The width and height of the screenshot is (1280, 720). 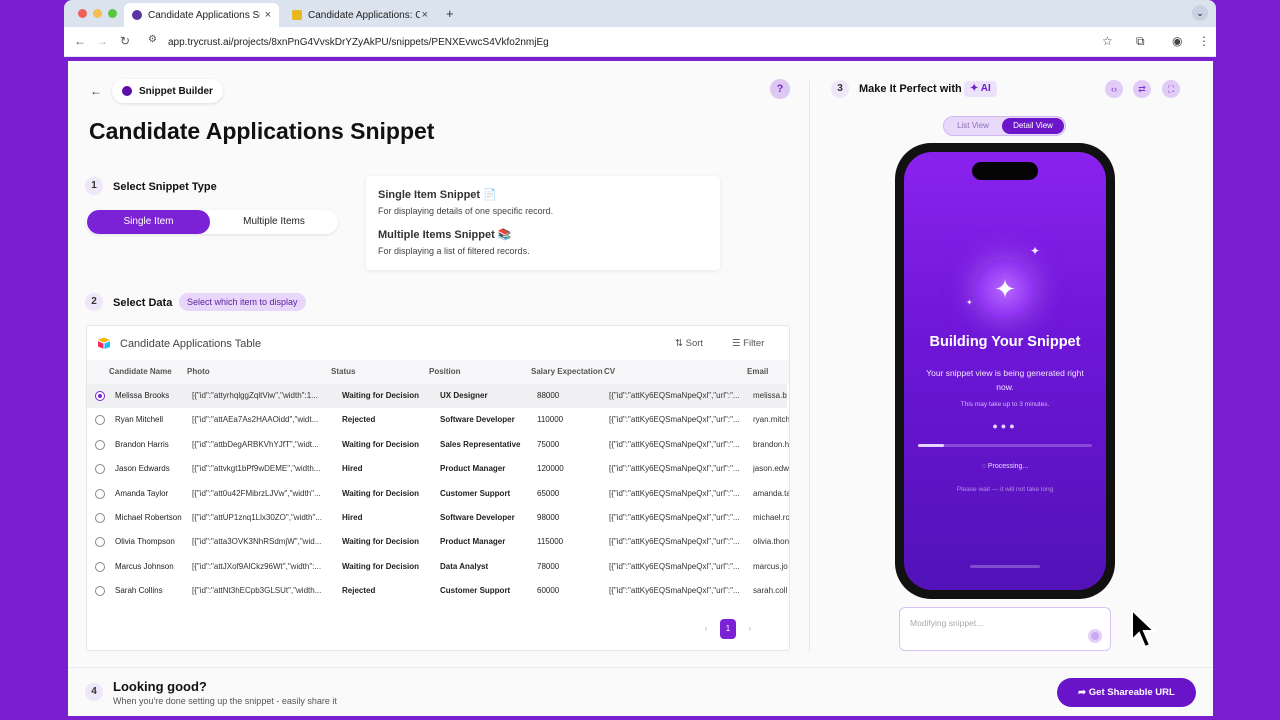 What do you see at coordinates (1144, 628) in the screenshot?
I see `mouse-cursor-icon` at bounding box center [1144, 628].